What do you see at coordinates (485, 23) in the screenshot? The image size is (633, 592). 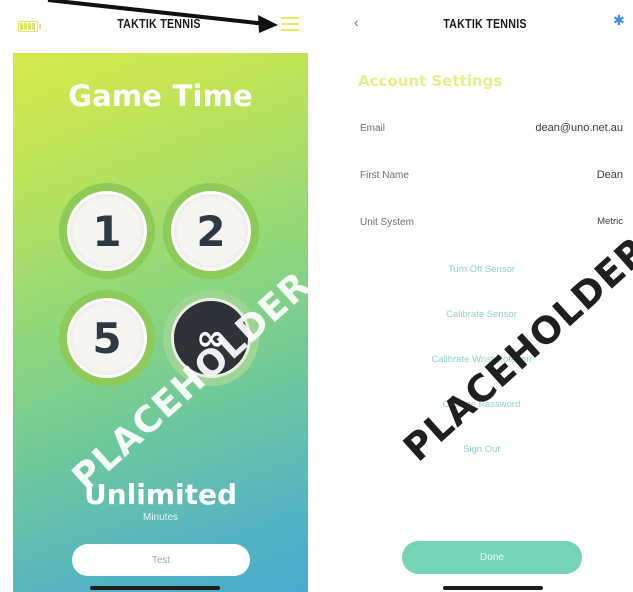 I see `app-title: TAKTIK TENNIS` at bounding box center [485, 23].